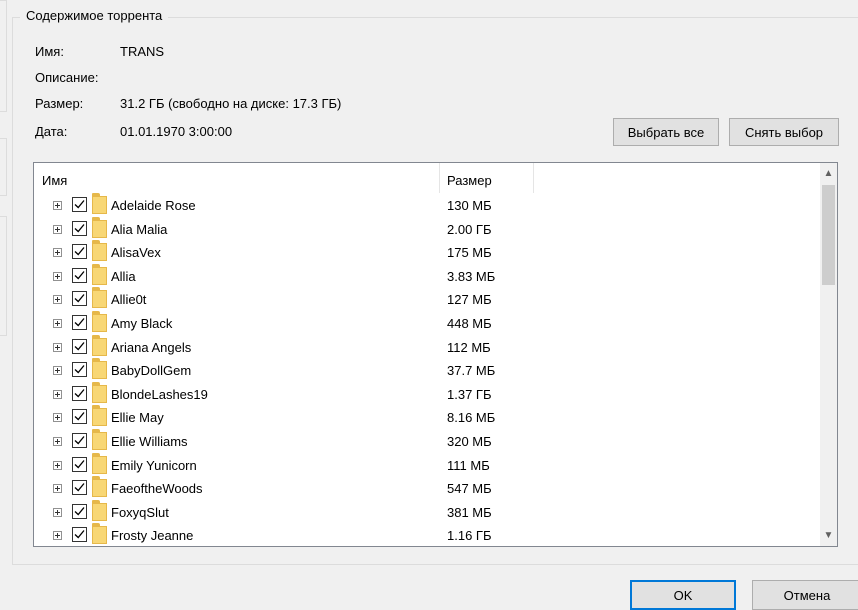  What do you see at coordinates (427, 229) in the screenshot?
I see `tree-row: Alia Malia 2.00 ГБ` at bounding box center [427, 229].